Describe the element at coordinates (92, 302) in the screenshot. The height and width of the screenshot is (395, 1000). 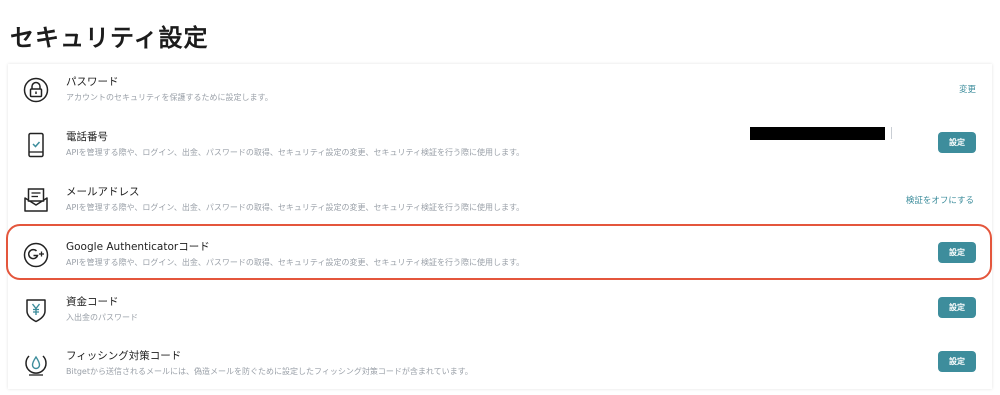
I see `fund-code-title: 資金コード` at that location.